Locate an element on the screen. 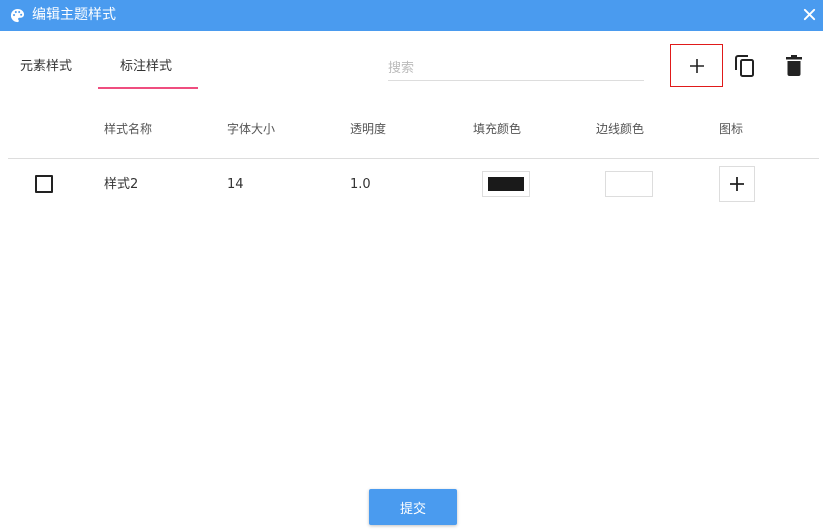 The image size is (823, 532). trash-icon is located at coordinates (794, 65).